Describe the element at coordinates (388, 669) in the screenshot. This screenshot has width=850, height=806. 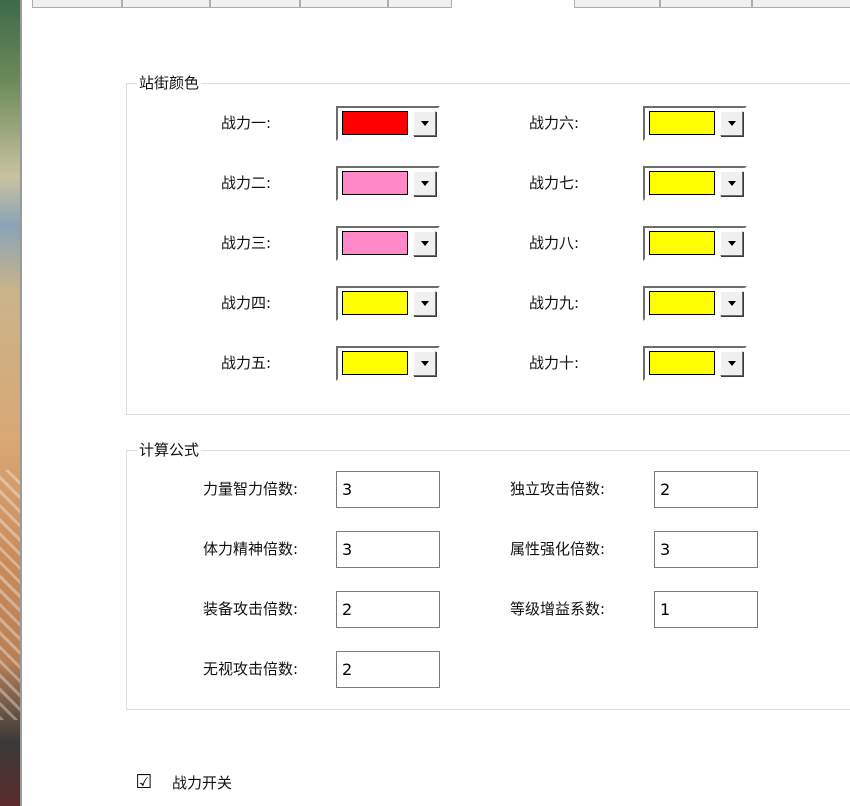
I see `ignore-atk-multiplier-input` at that location.